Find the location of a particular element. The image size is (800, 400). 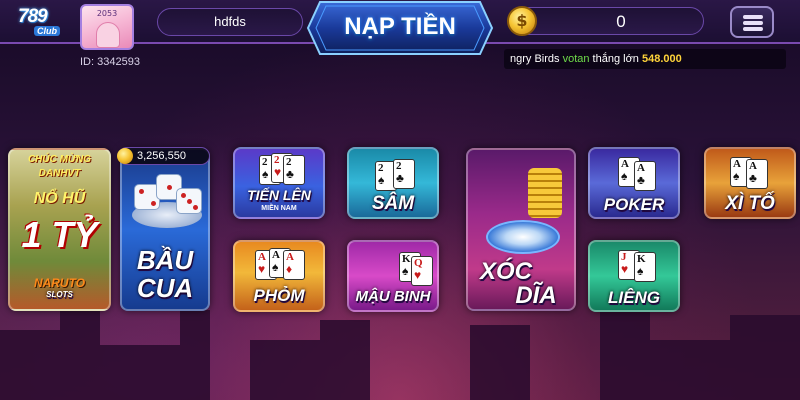

deposit-label: NẠP TIỀN is located at coordinates (400, 26).